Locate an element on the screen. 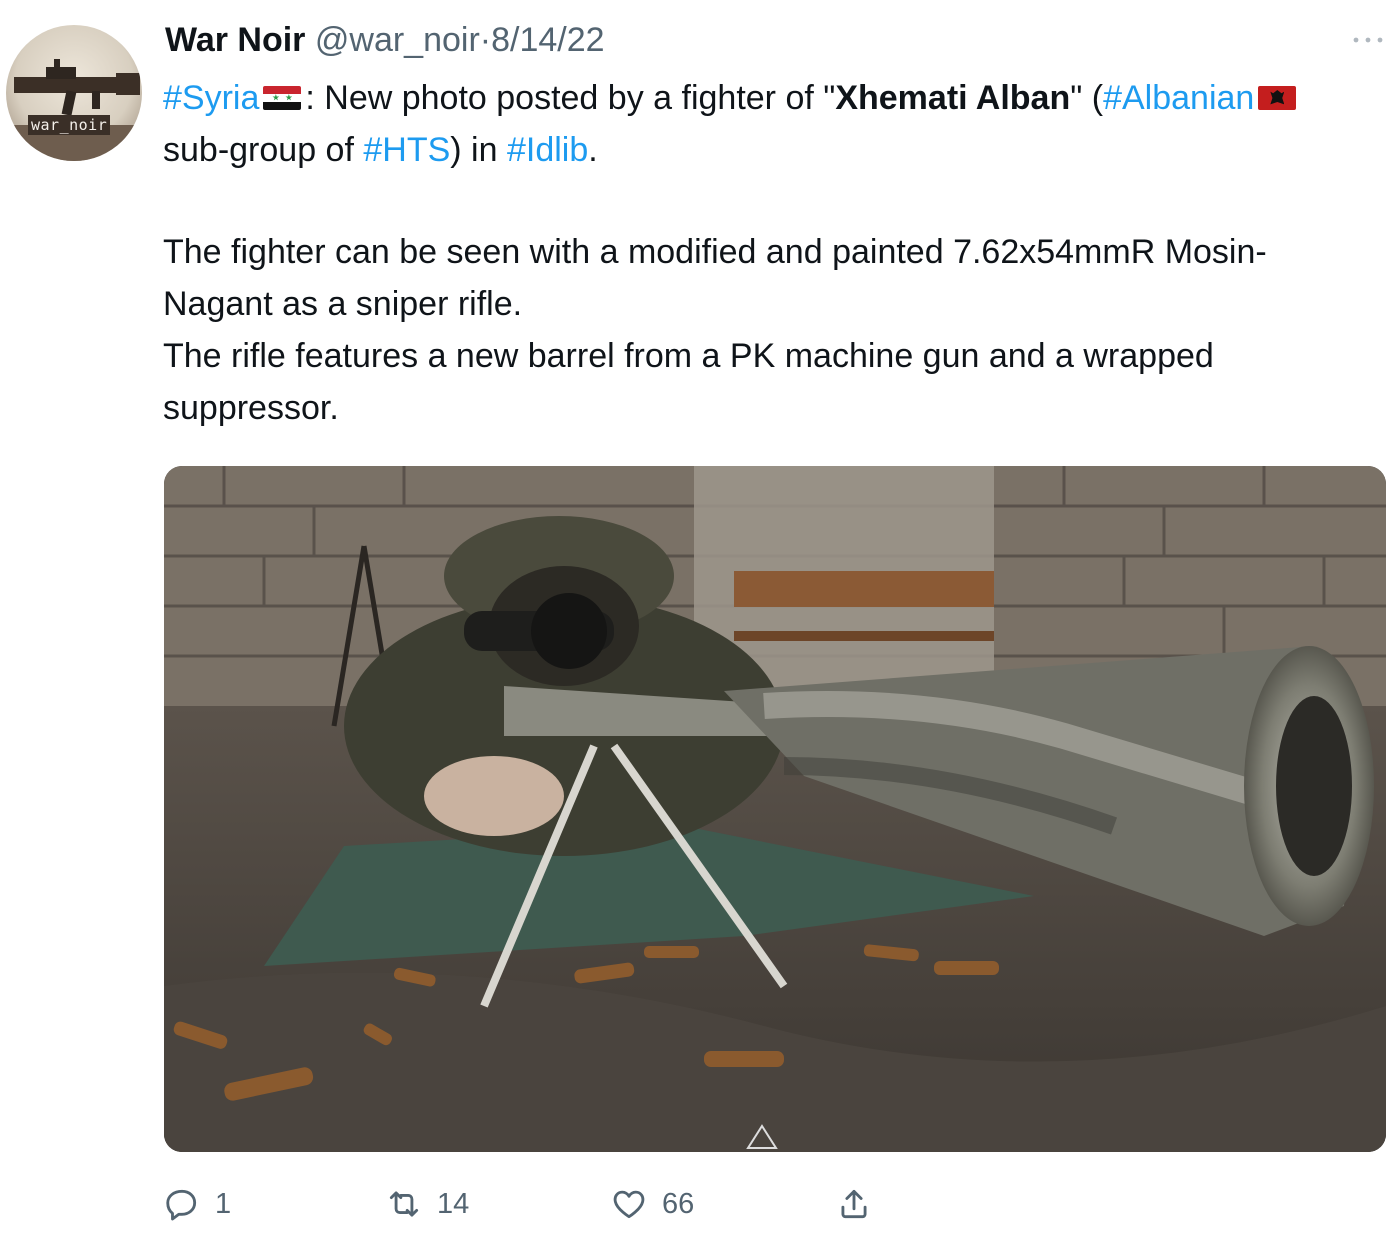 The width and height of the screenshot is (1400, 1237). retweet-count: 14 is located at coordinates (453, 1203).